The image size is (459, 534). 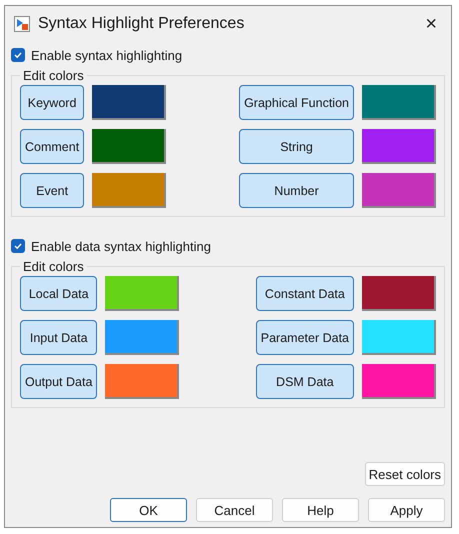 What do you see at coordinates (305, 293) in the screenshot?
I see `color-button: Constant Data` at bounding box center [305, 293].